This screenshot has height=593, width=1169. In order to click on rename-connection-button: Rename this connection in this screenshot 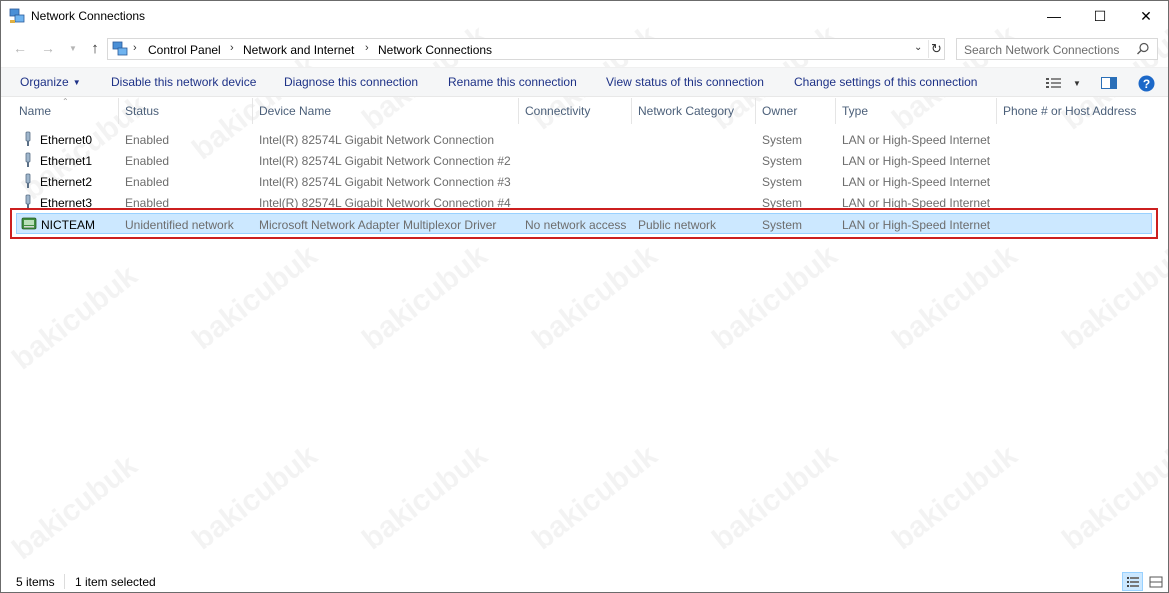, I will do `click(512, 82)`.